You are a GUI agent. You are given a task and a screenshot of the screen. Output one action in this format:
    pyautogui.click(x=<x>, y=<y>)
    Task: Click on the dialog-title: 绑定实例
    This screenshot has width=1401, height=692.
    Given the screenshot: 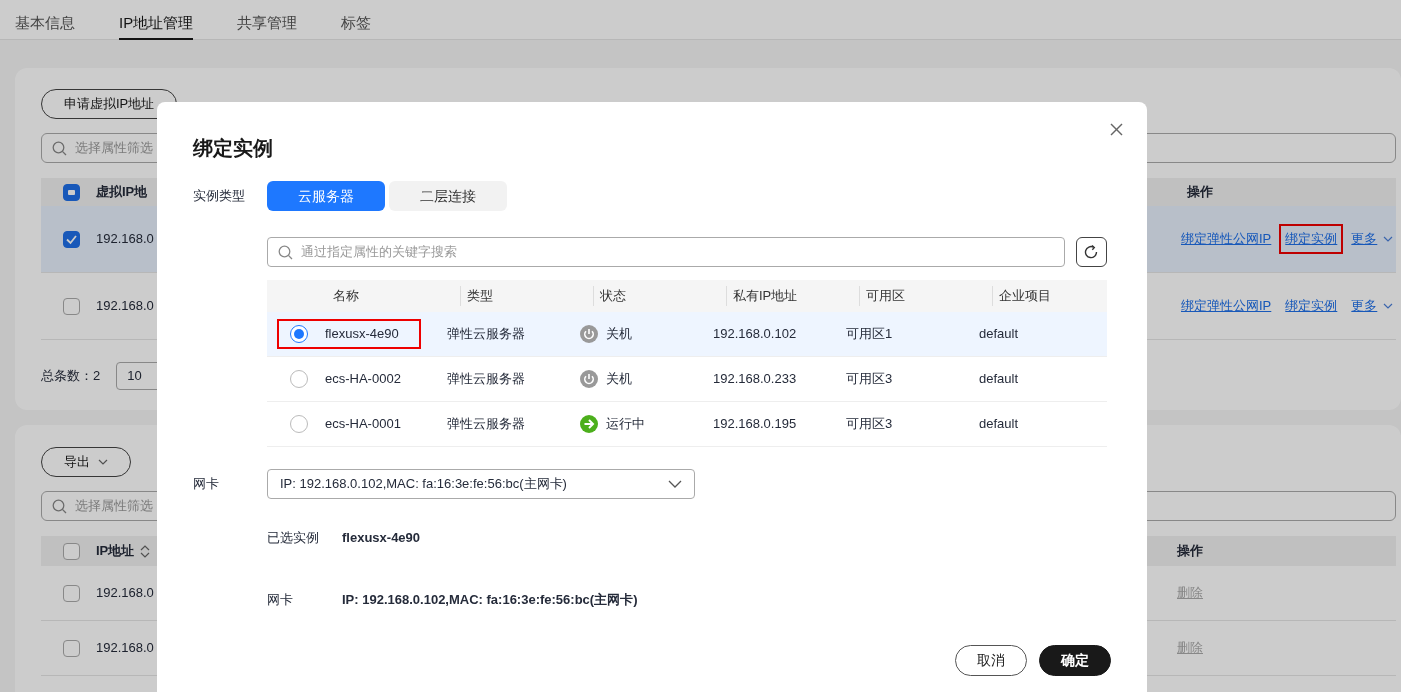 What is the action you would take?
    pyautogui.click(x=233, y=148)
    